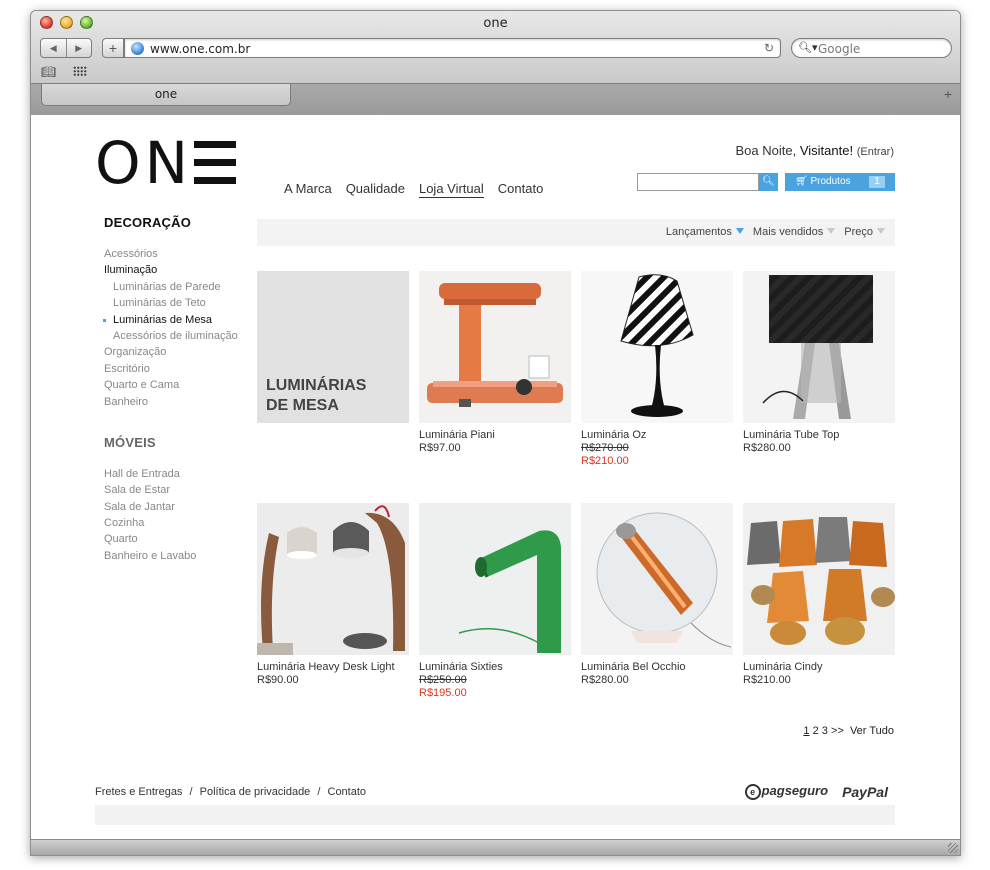  I want to click on banner-title: LUMINÁRIAS DE MESA, so click(316, 396).